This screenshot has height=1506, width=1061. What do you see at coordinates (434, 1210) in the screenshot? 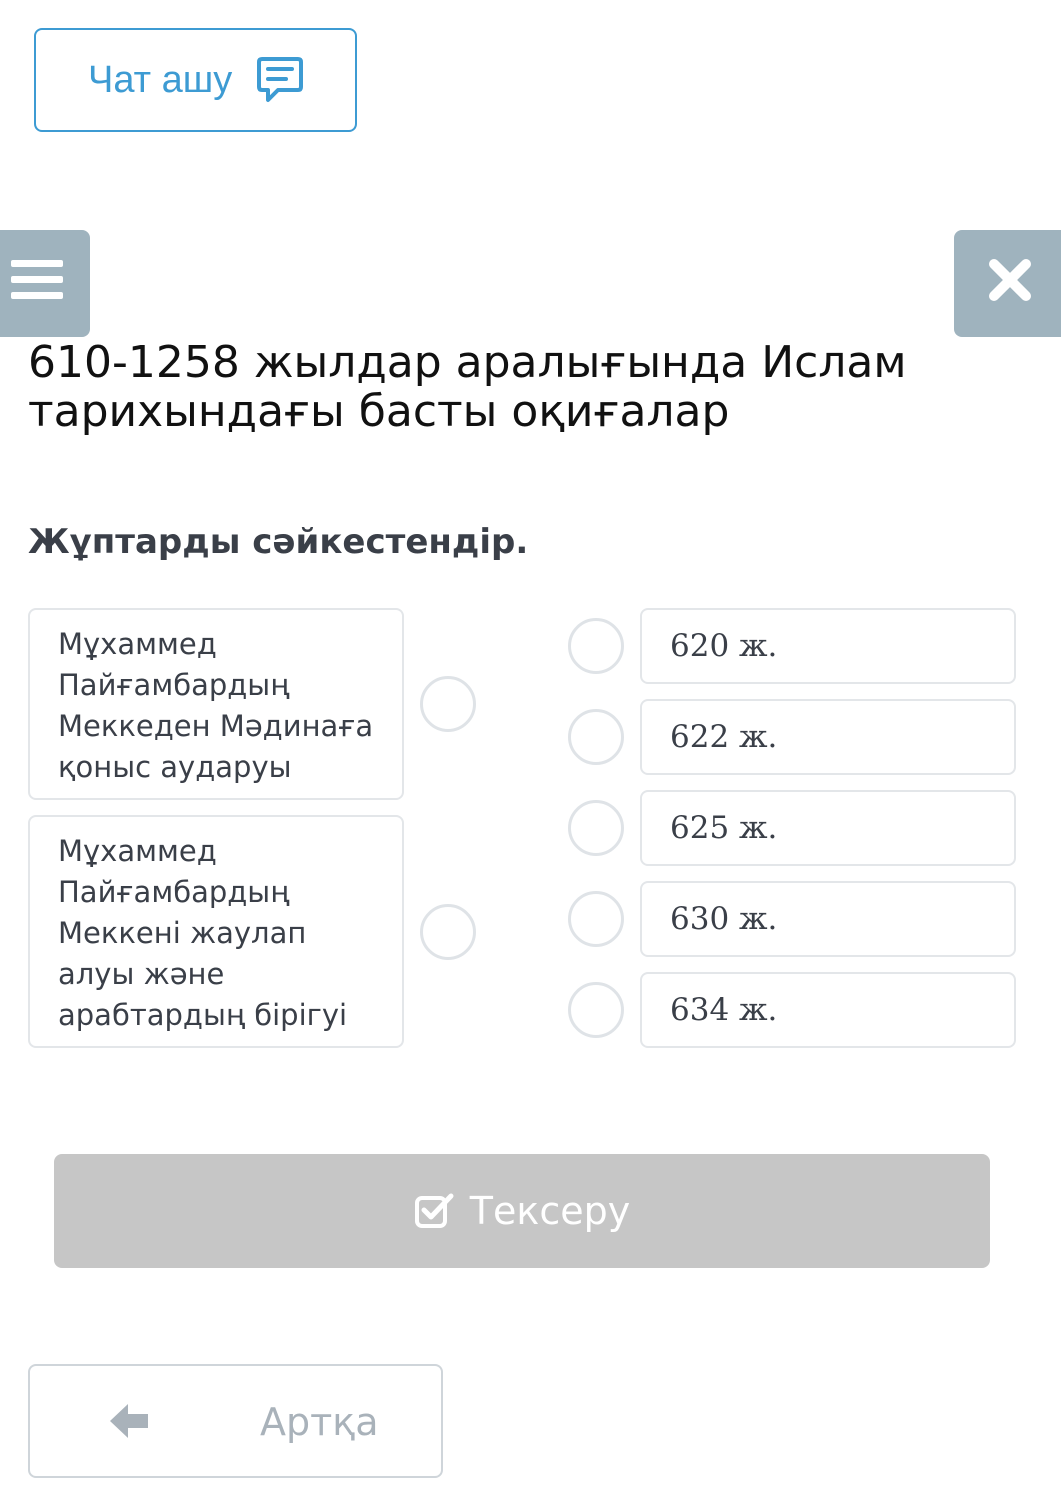
I see `check-square-icon` at bounding box center [434, 1210].